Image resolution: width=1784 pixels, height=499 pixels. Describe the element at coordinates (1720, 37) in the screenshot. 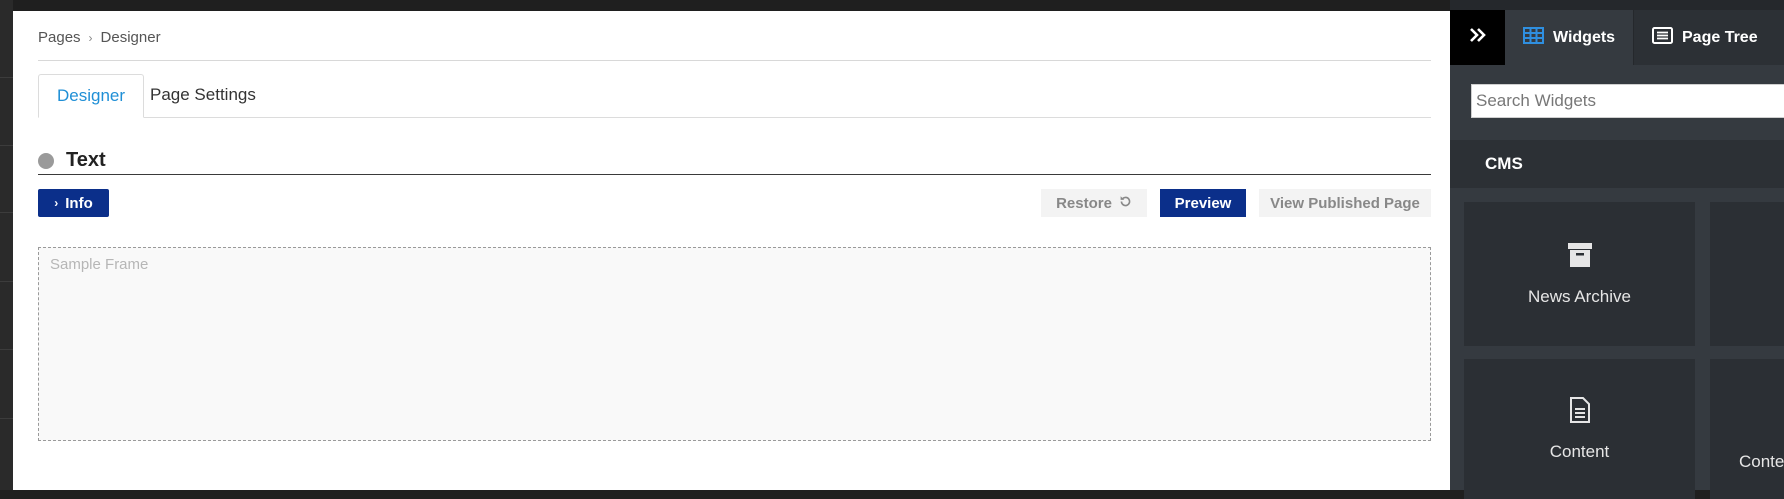

I see `tab-page-tree-label: Page Tree` at that location.